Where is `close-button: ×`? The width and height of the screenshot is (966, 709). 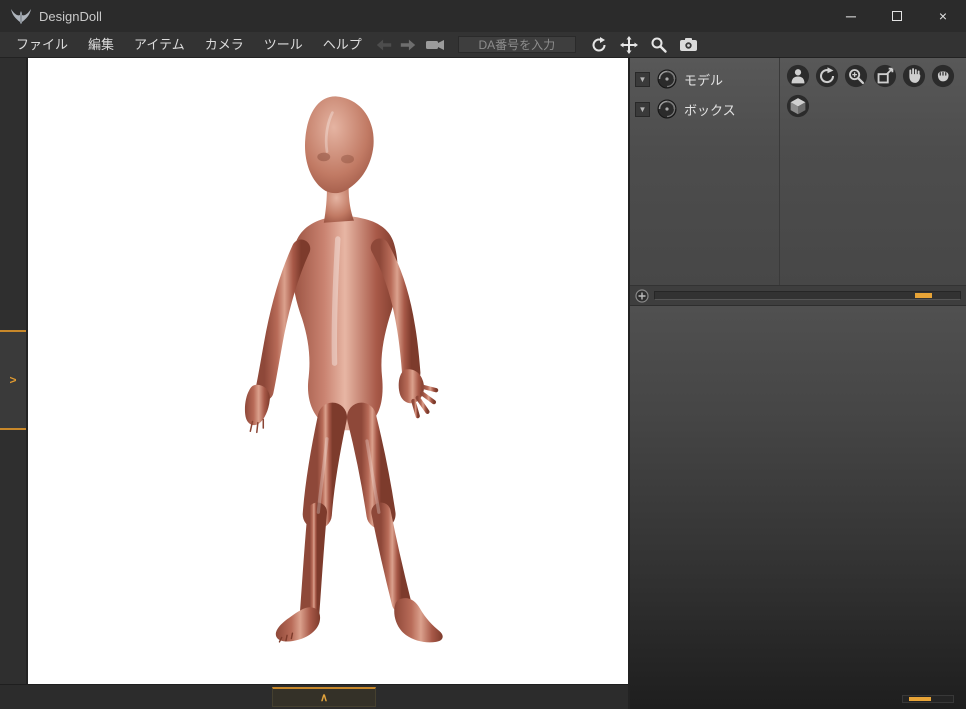
close-button: × is located at coordinates (943, 16).